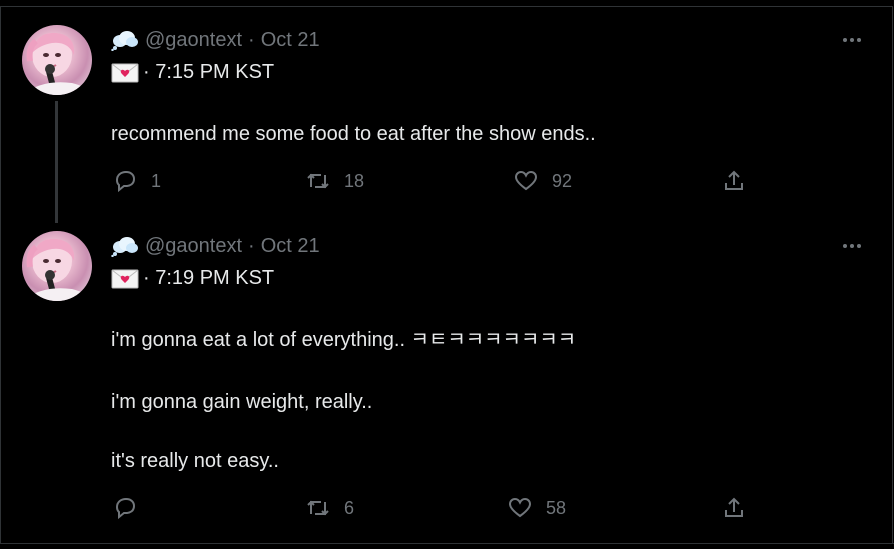 Image resolution: width=894 pixels, height=549 pixels. I want to click on cloud-icon, so click(125, 246).